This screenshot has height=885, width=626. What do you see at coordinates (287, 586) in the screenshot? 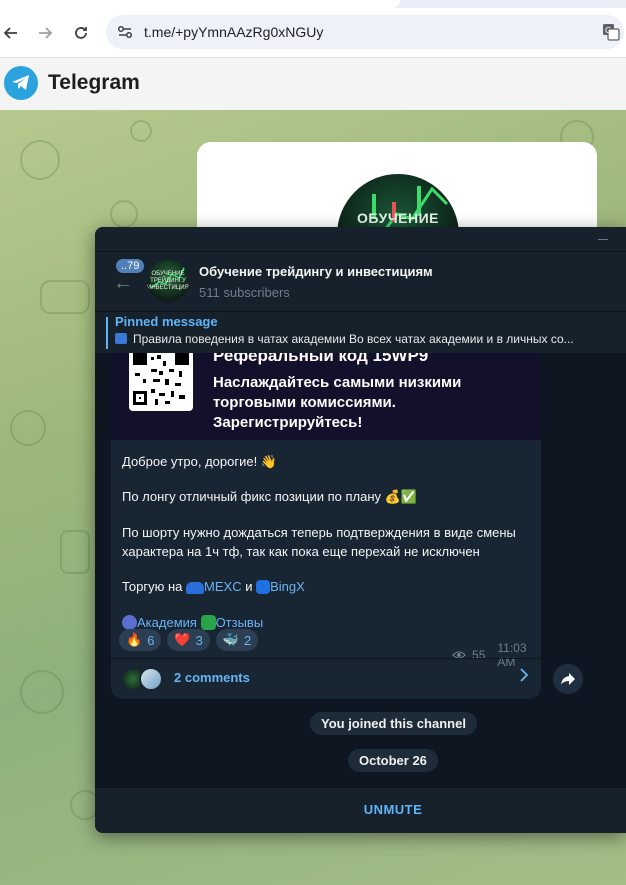
I see `bingx-link: BingX` at bounding box center [287, 586].